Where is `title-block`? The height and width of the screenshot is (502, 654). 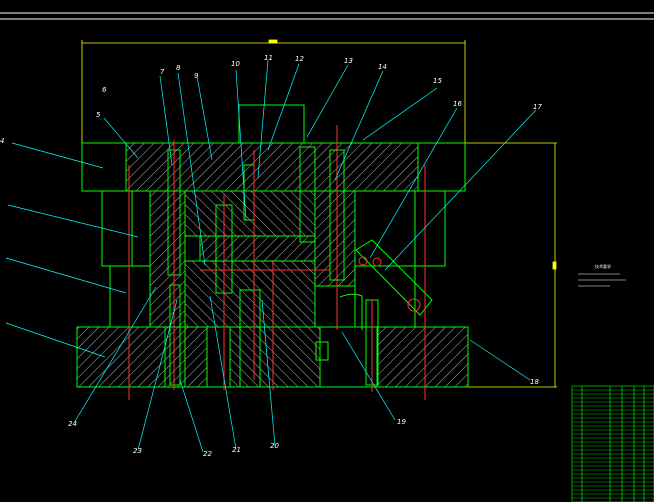 title-block is located at coordinates (612, 443).